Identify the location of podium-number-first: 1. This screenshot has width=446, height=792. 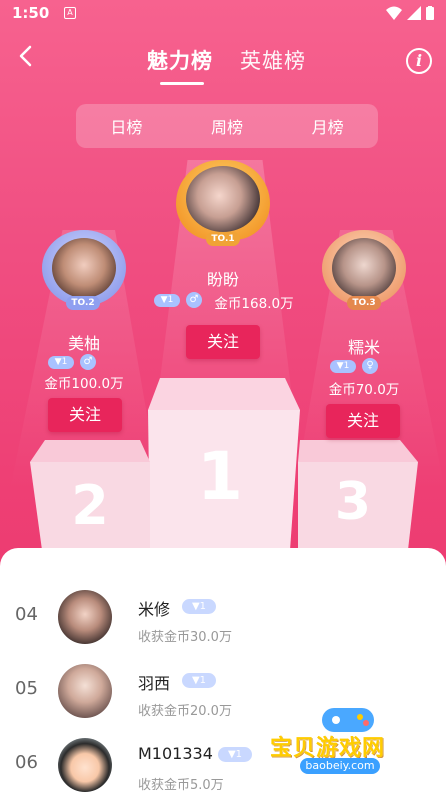
(220, 476).